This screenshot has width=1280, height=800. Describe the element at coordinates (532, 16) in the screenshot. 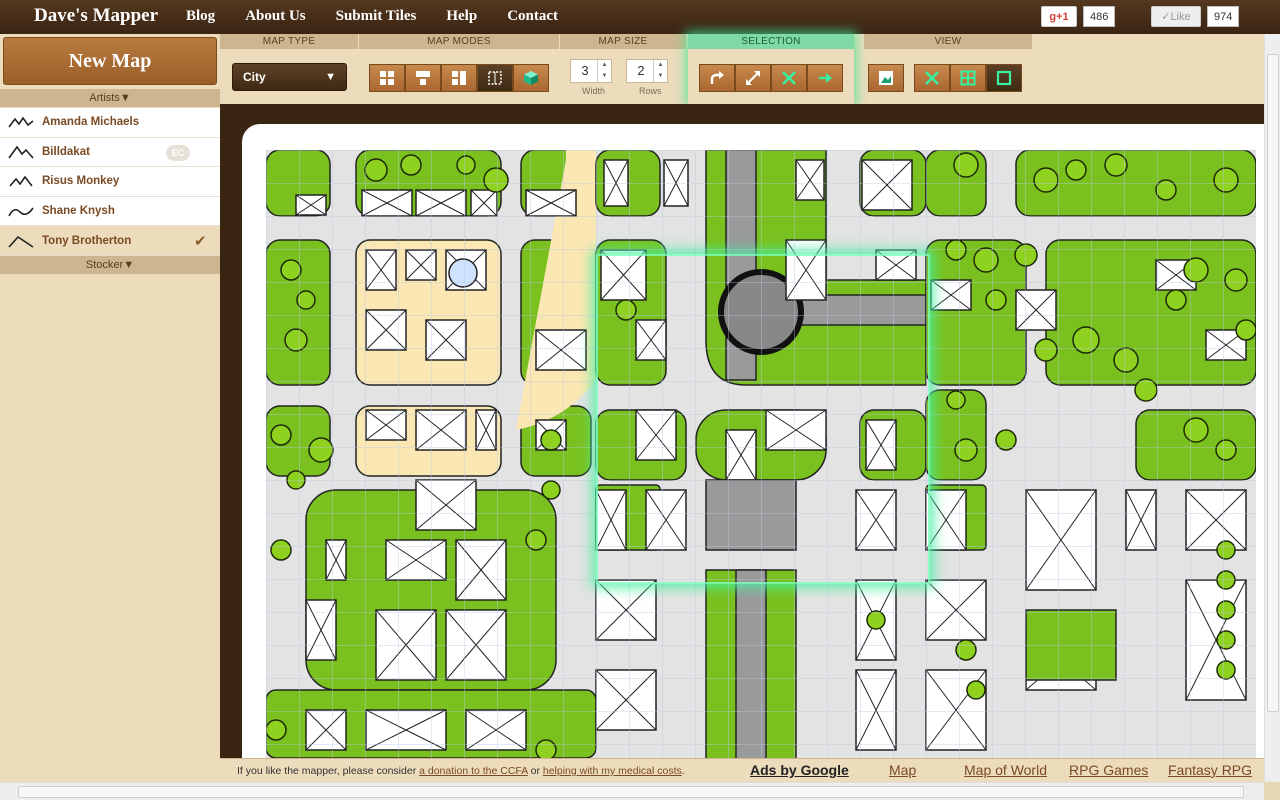

I see `nav-contact: Contact` at that location.